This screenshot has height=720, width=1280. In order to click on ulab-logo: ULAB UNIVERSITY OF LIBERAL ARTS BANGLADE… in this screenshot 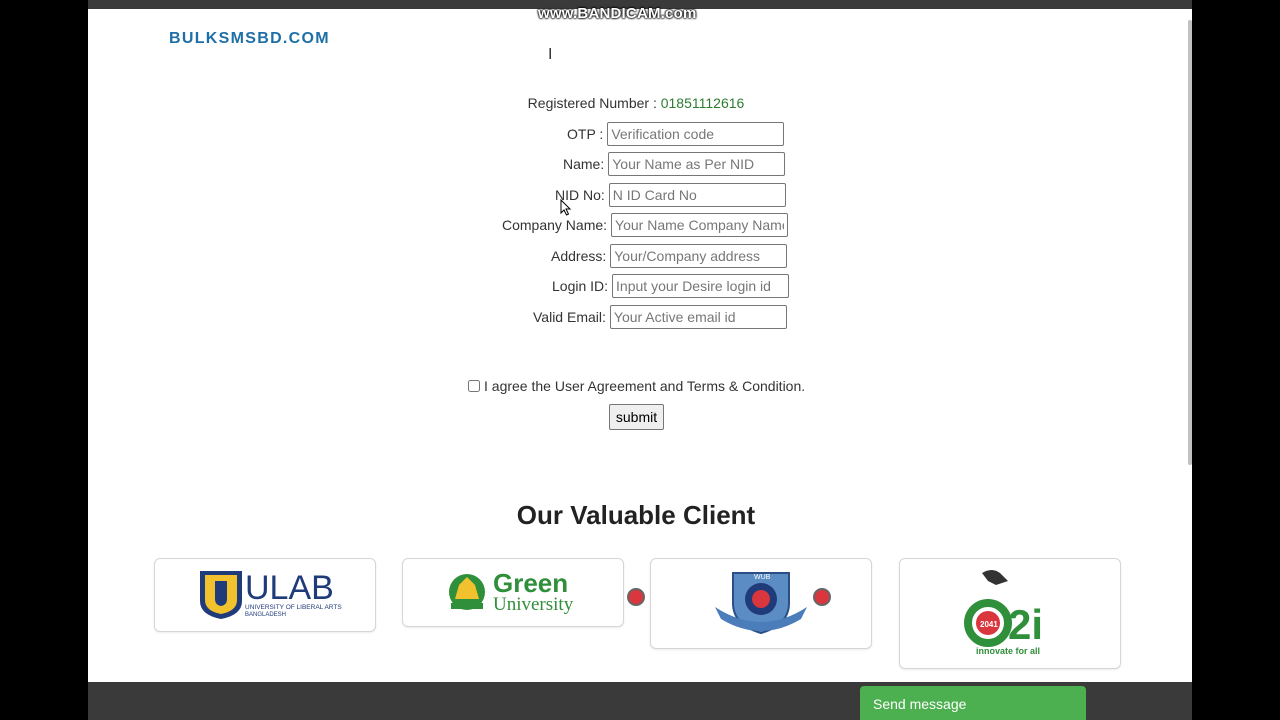, I will do `click(271, 594)`.